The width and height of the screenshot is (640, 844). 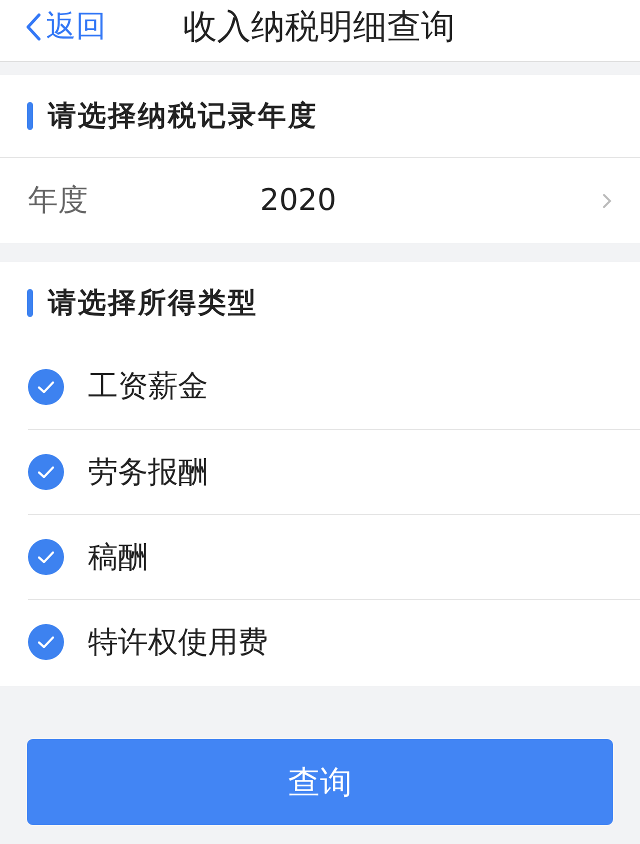 What do you see at coordinates (320, 782) in the screenshot?
I see `query-button: 查询` at bounding box center [320, 782].